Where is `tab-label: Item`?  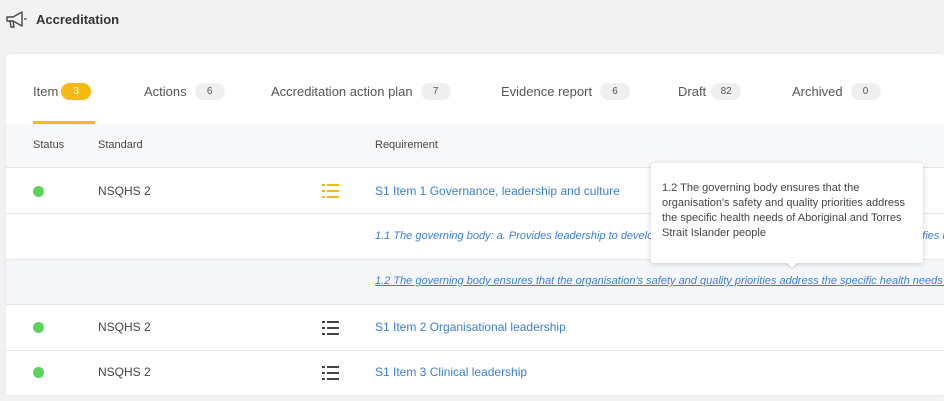
tab-label: Item is located at coordinates (46, 91).